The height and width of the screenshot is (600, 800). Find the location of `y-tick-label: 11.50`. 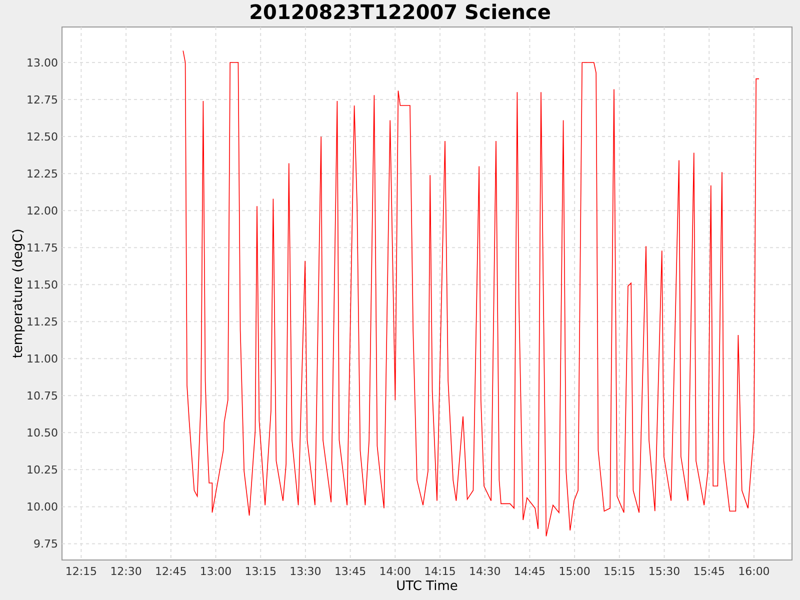

y-tick-label: 11.50 is located at coordinates (42, 285).